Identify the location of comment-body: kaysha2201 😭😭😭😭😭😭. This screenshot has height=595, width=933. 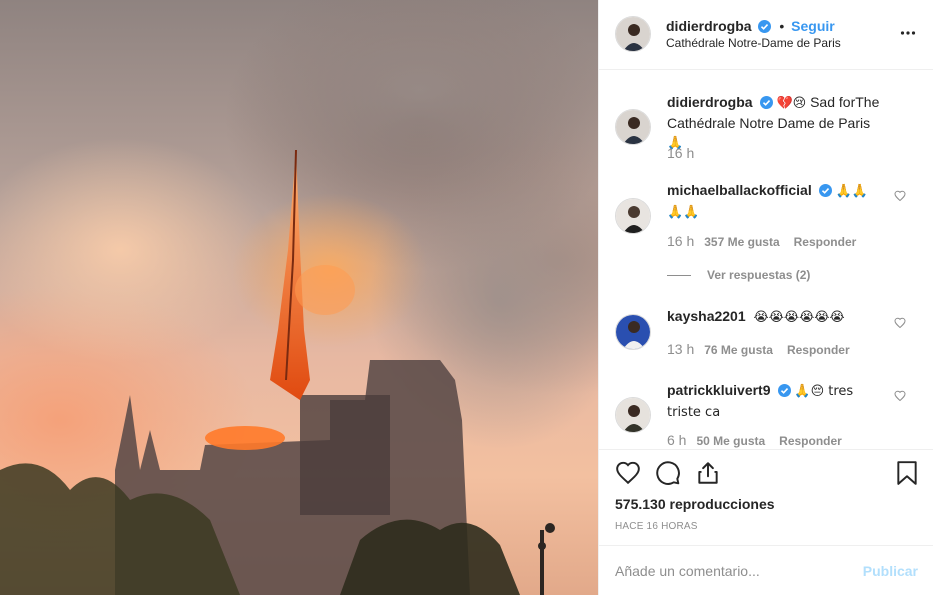
(777, 317).